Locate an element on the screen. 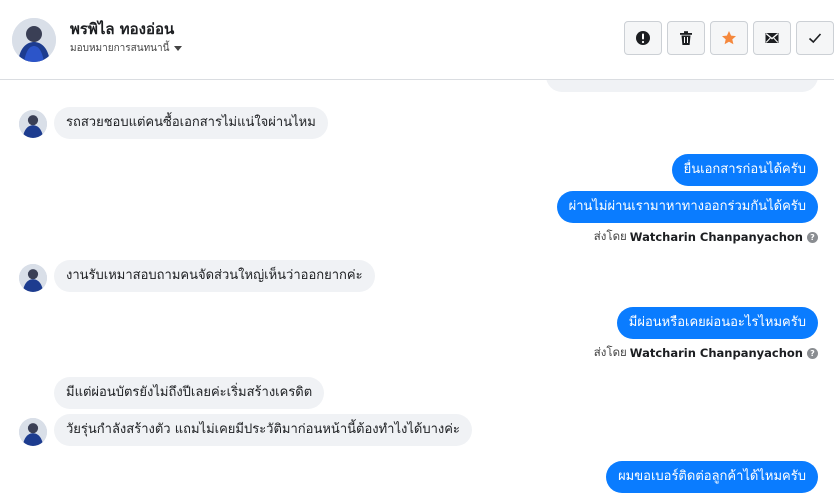  star-icon is located at coordinates (729, 38).